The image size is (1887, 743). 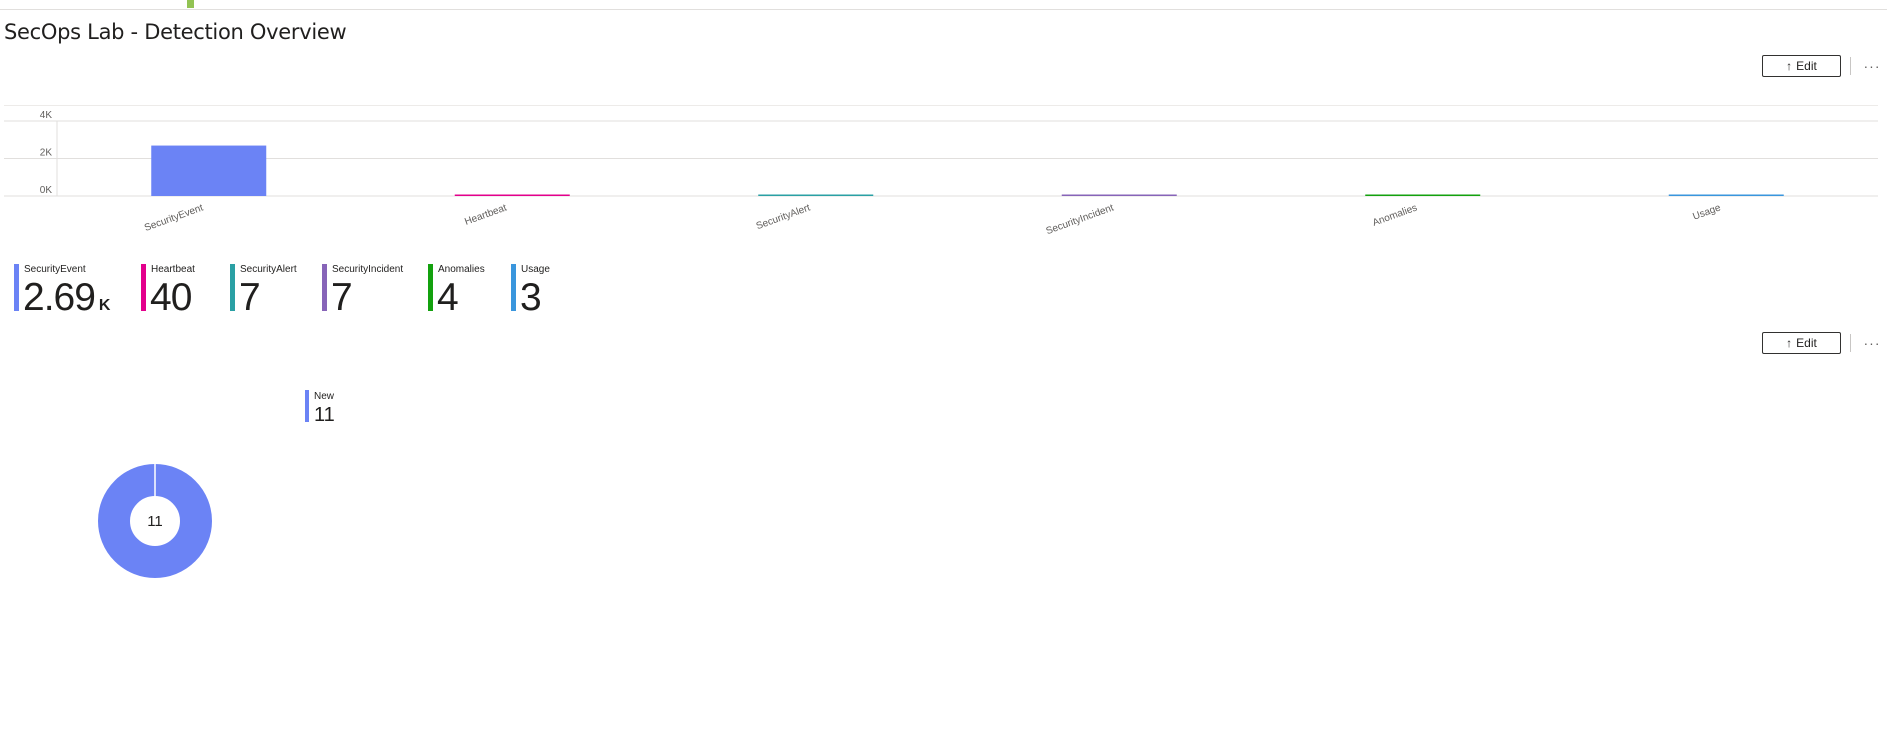 What do you see at coordinates (531, 297) in the screenshot?
I see `tile-value: 3` at bounding box center [531, 297].